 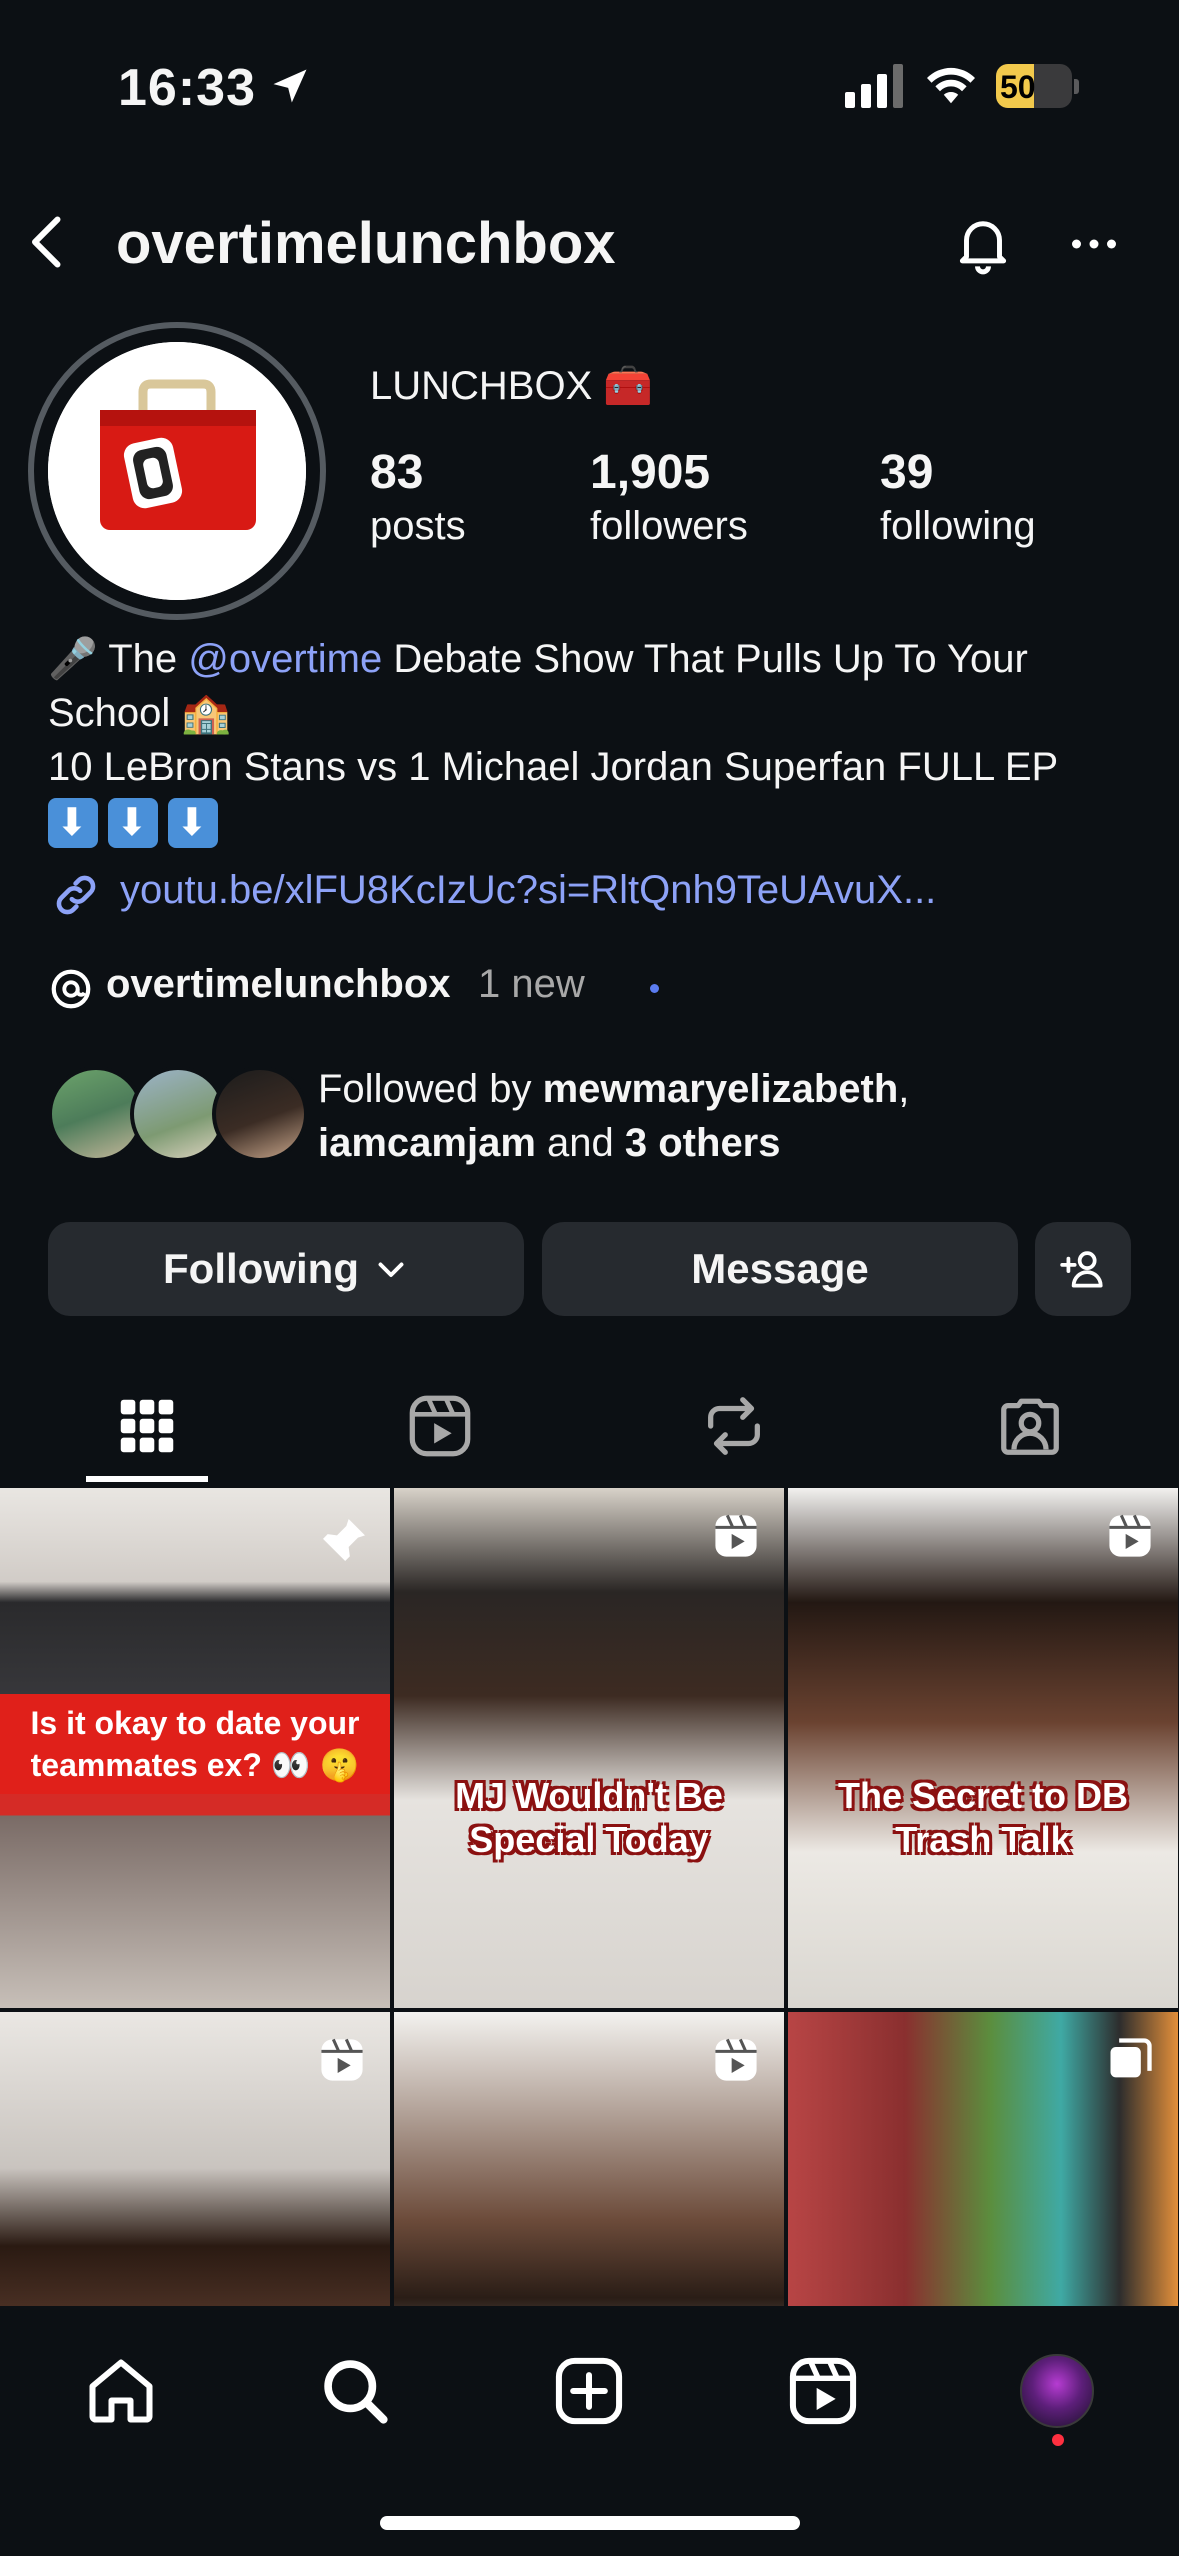 What do you see at coordinates (1131, 2058) in the screenshot?
I see `carousel-icon` at bounding box center [1131, 2058].